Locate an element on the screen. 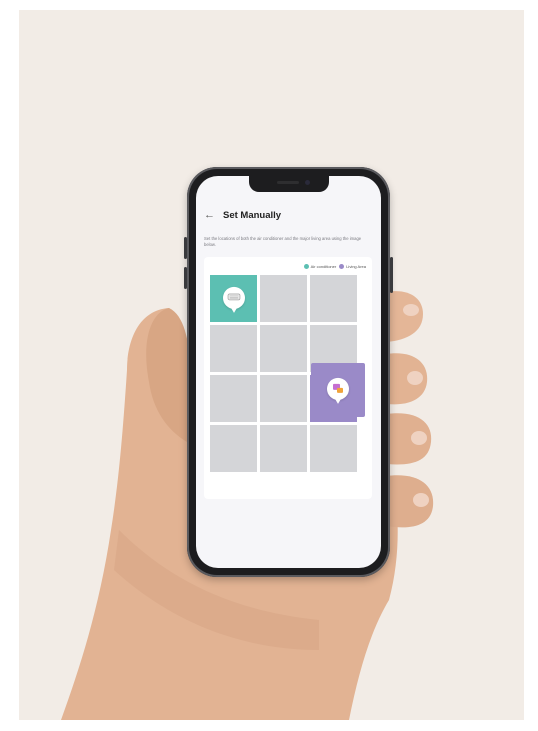 This screenshot has height=731, width=538. living-dot-icon is located at coordinates (342, 266).